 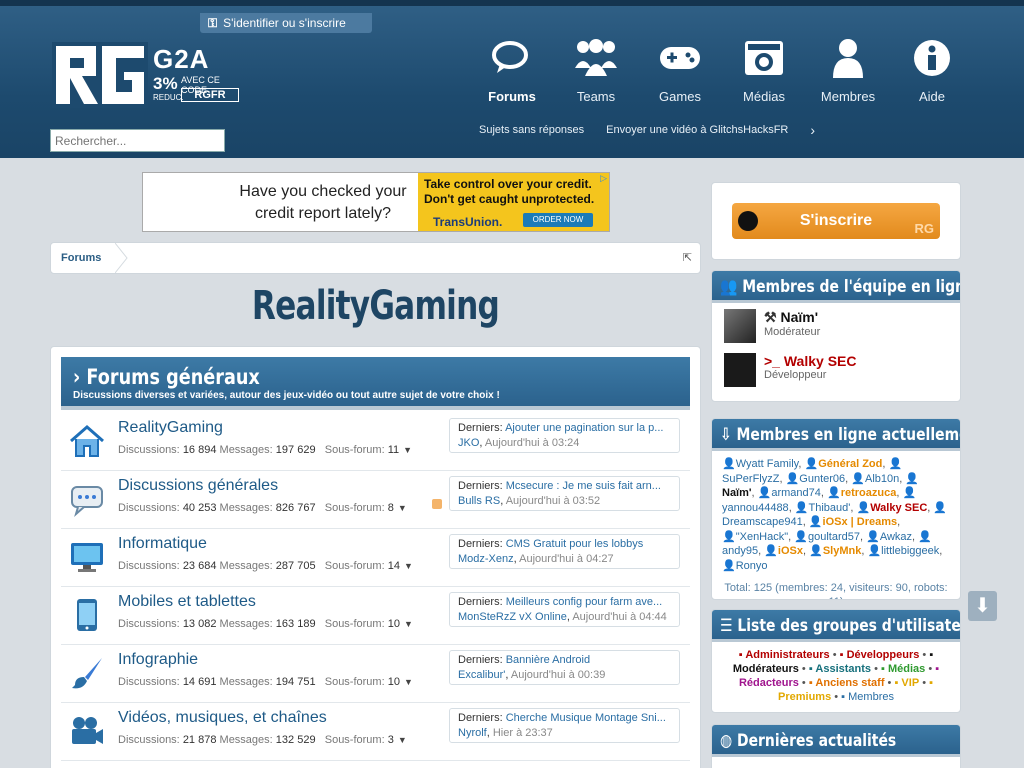 What do you see at coordinates (566, 559) in the screenshot?
I see `last-post-date: Aujourd'hui à 04:27` at bounding box center [566, 559].